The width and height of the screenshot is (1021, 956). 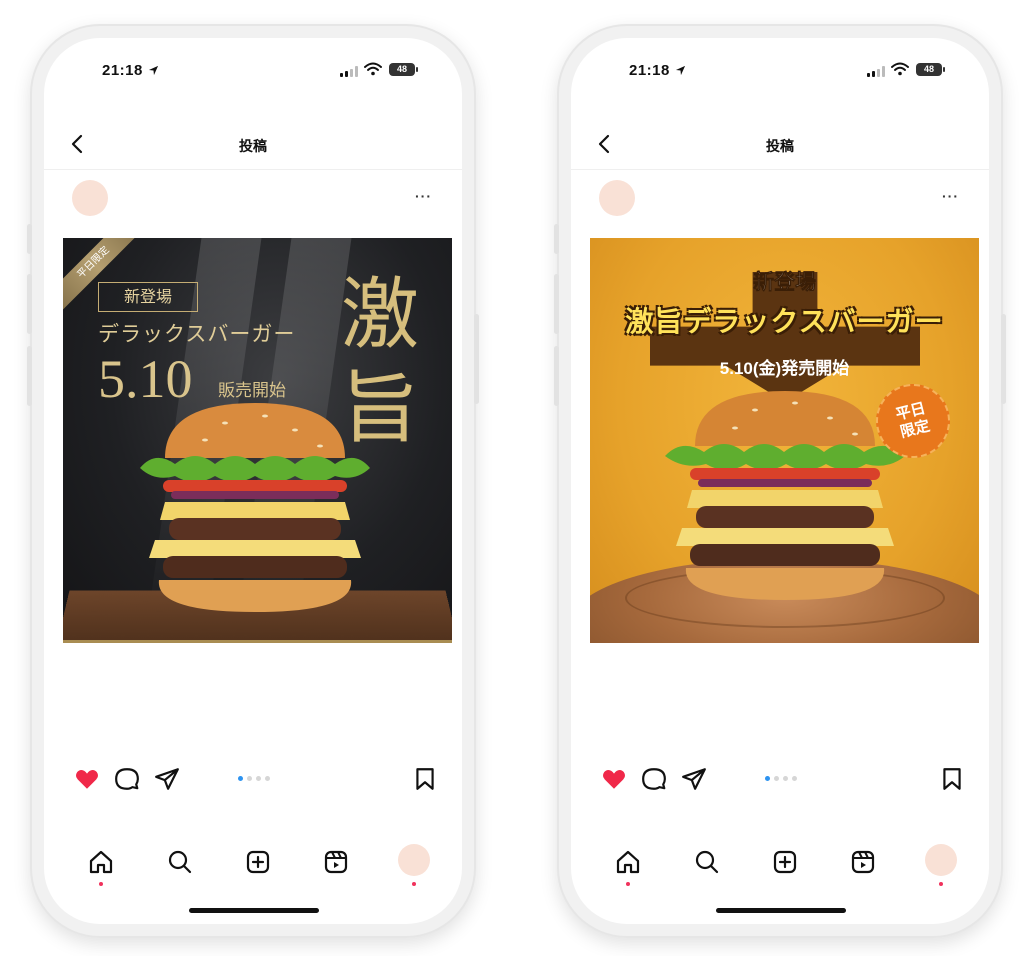 I want to click on new-badge: 新登場, so click(x=785, y=283).